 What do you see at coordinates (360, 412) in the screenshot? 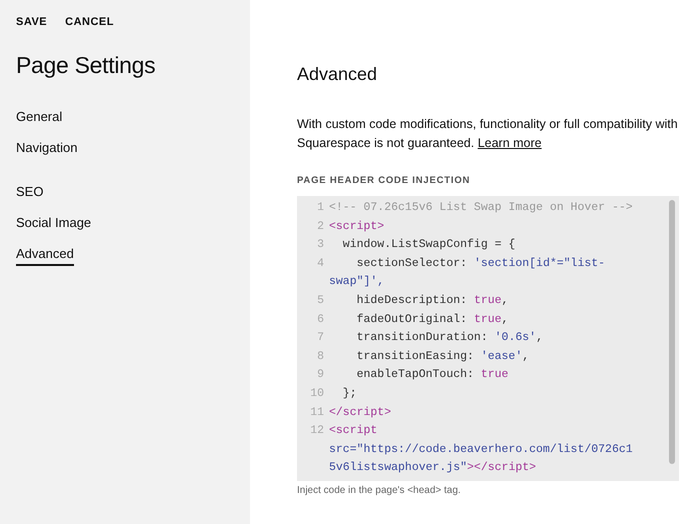
I see `code-line: </script>` at bounding box center [360, 412].